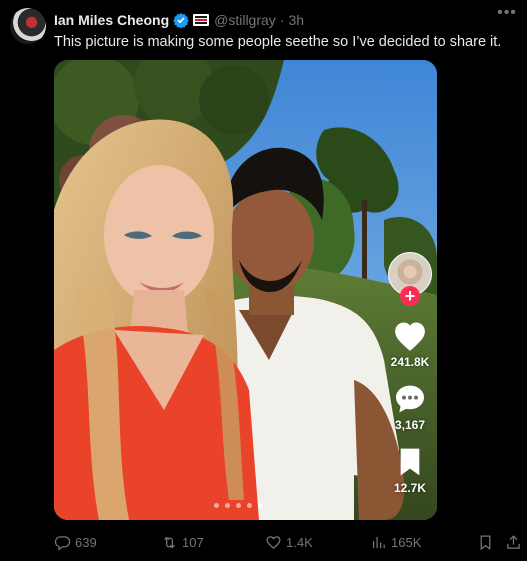 Image resolution: width=527 pixels, height=561 pixels. I want to click on views-button: 165K, so click(395, 542).